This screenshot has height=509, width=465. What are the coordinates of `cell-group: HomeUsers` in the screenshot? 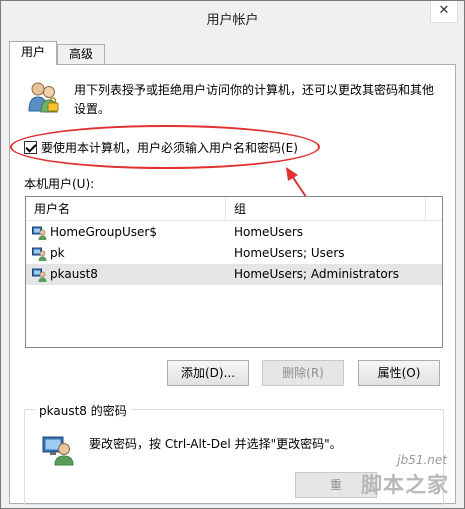 It's located at (269, 232).